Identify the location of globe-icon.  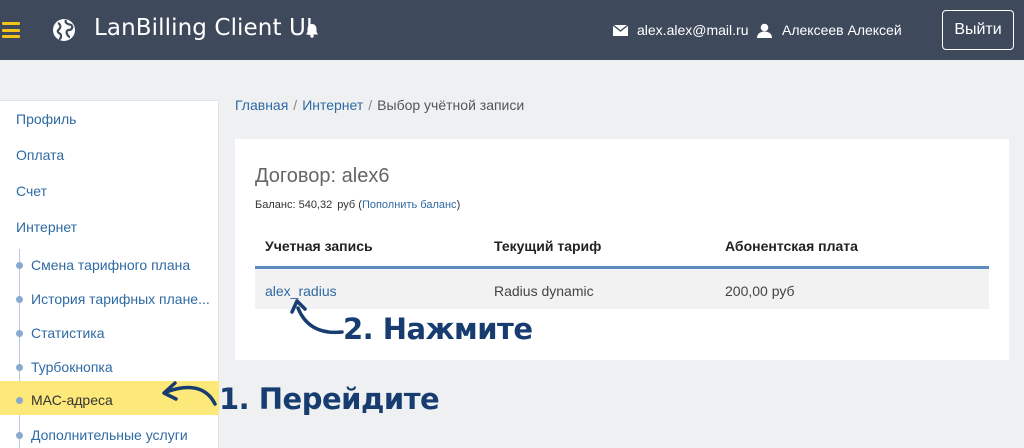
(64, 30).